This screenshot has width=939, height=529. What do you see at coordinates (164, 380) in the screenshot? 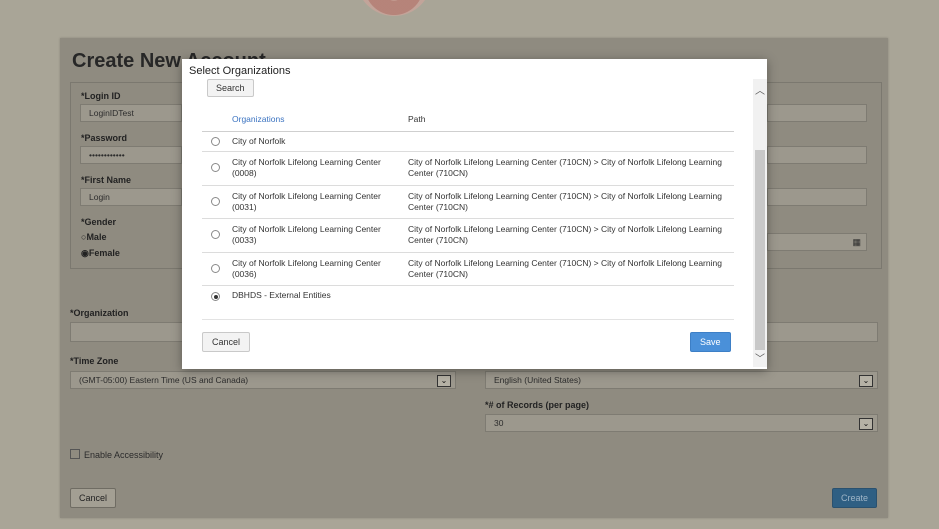
I see `time-zone-value: (GMT-05:00) Eastern Time (US and Canada)` at bounding box center [164, 380].